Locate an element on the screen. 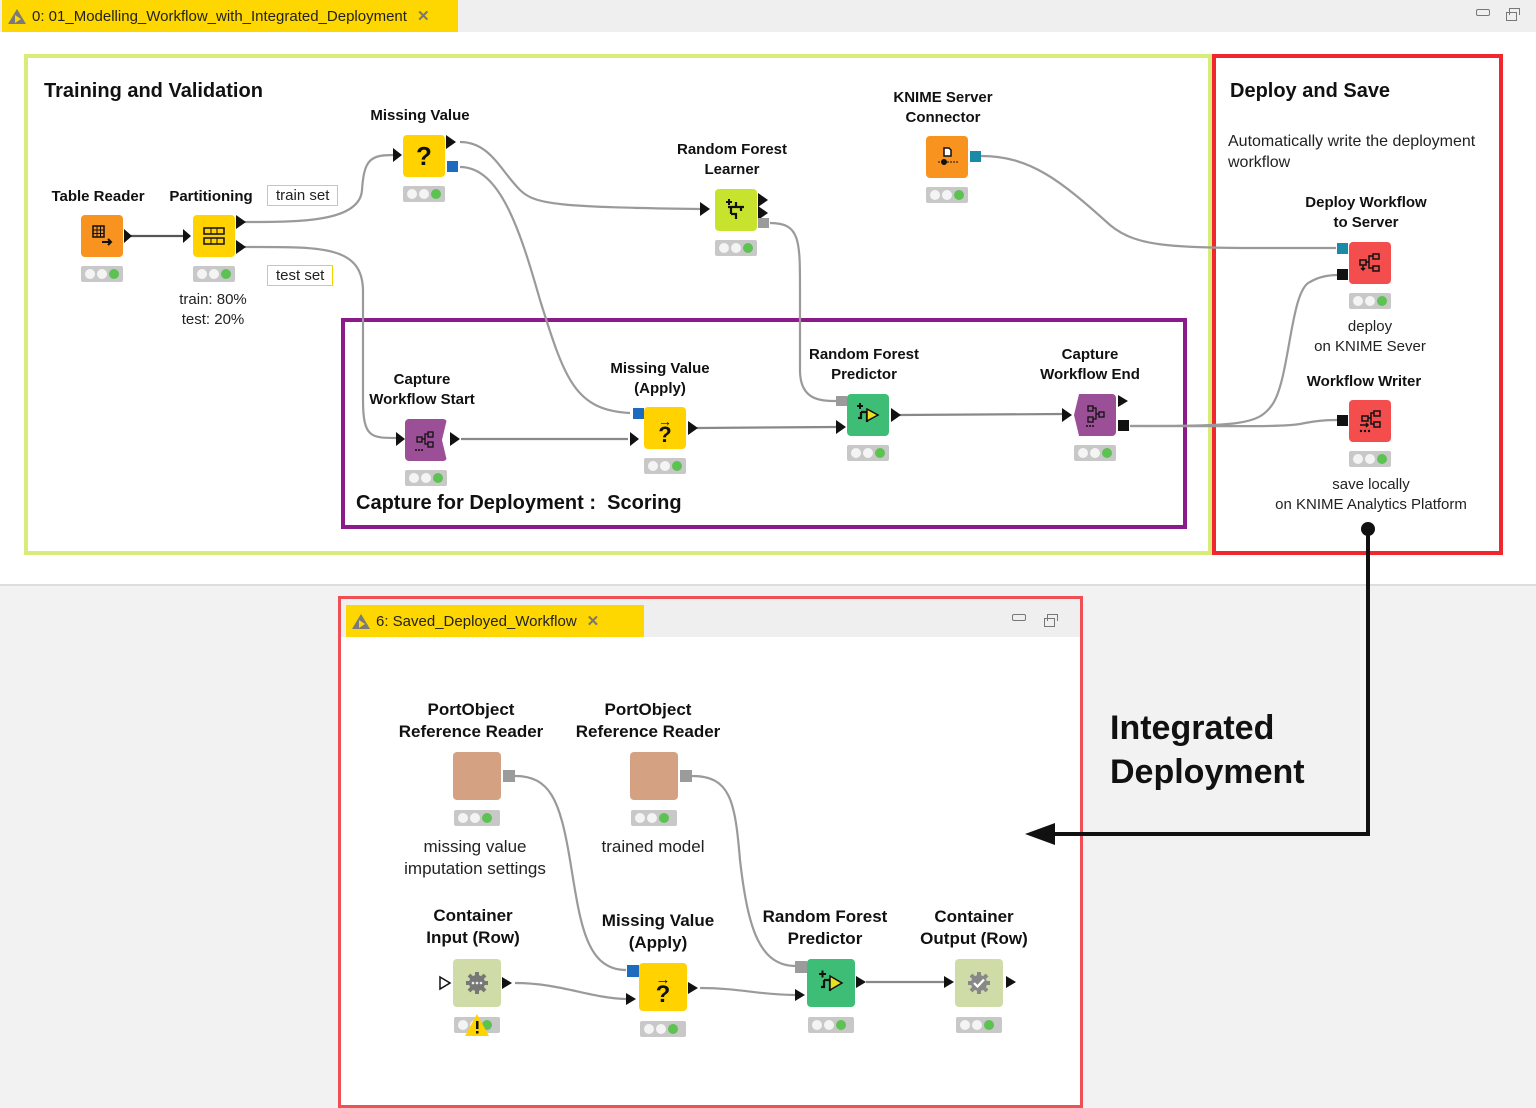 This screenshot has height=1108, width=1536. workflow-writer-node is located at coordinates (1370, 421).